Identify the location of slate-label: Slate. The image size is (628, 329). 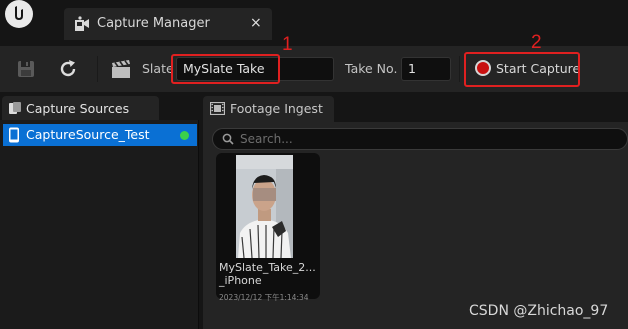
(158, 68).